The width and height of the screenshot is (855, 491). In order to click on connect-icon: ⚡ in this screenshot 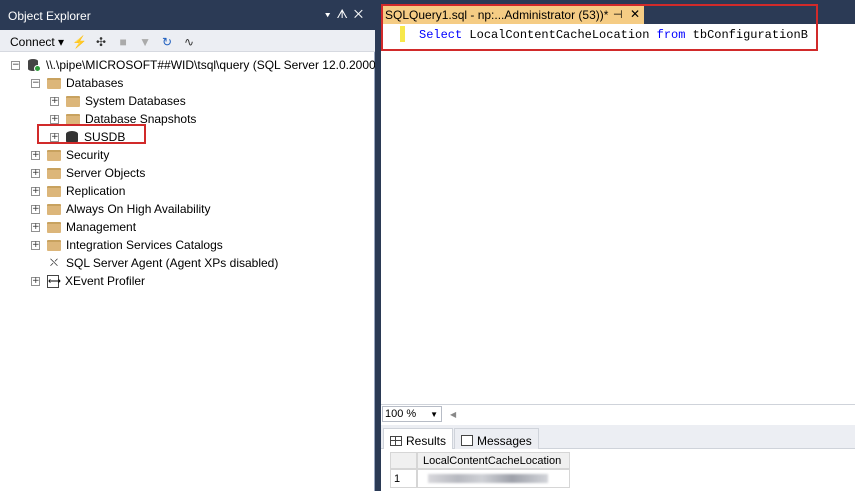, I will do `click(79, 42)`.